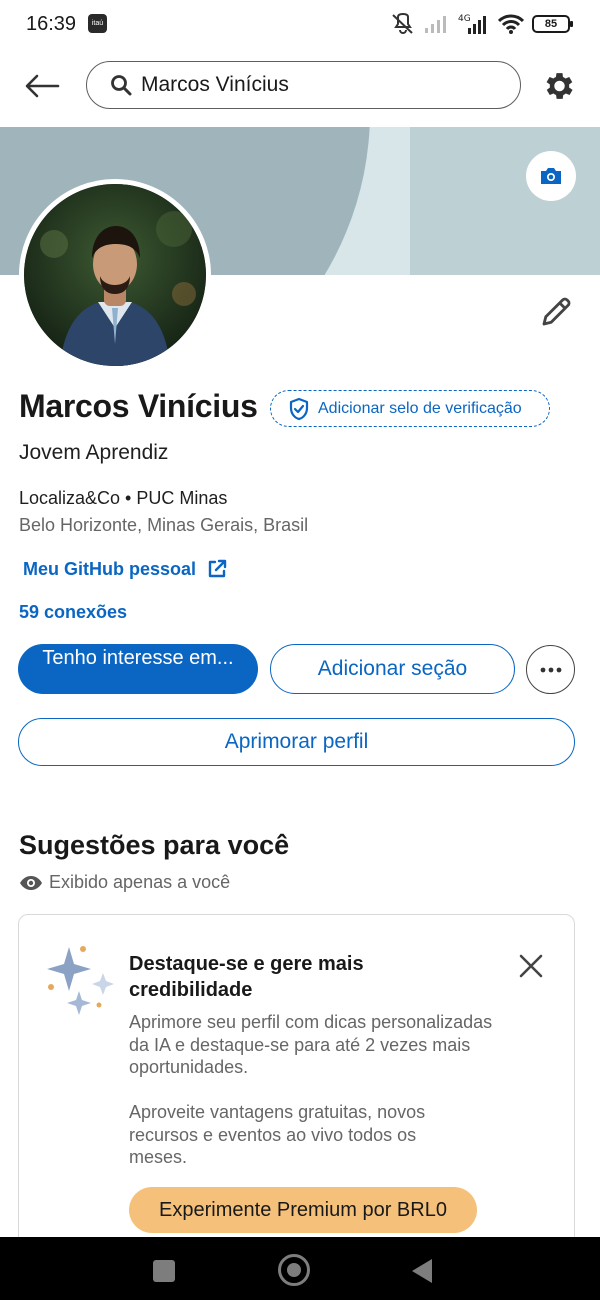 This screenshot has height=1300, width=600. Describe the element at coordinates (138, 406) in the screenshot. I see `profile-name: Marcos Vinícius` at that location.